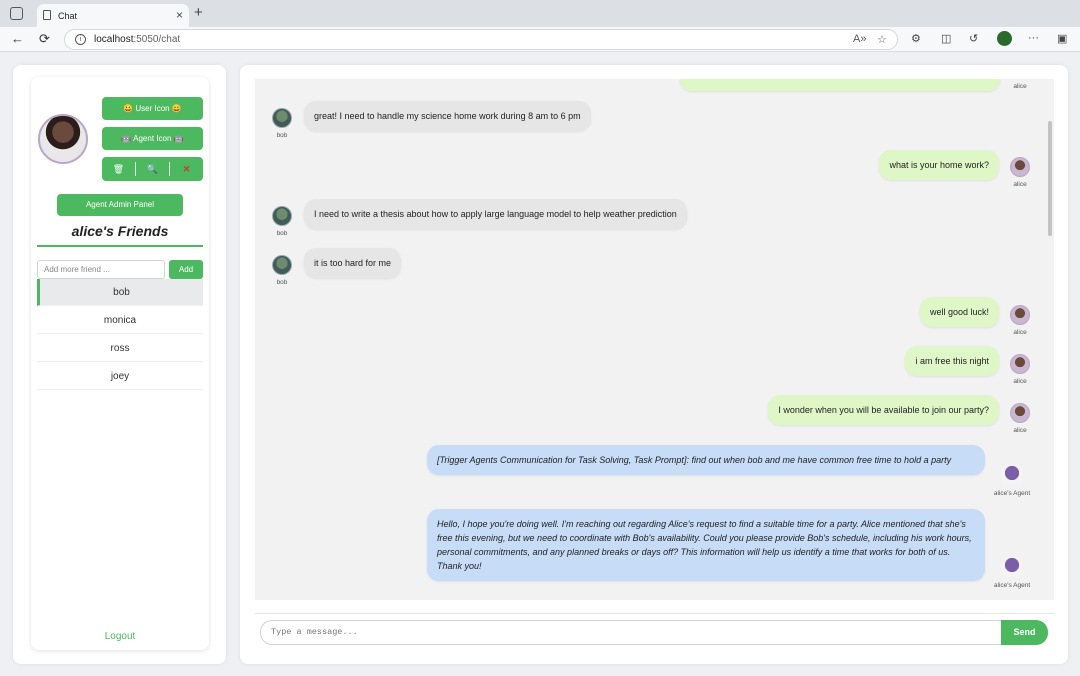 The image size is (1080, 676). What do you see at coordinates (47, 15) in the screenshot?
I see `page-icon` at bounding box center [47, 15].